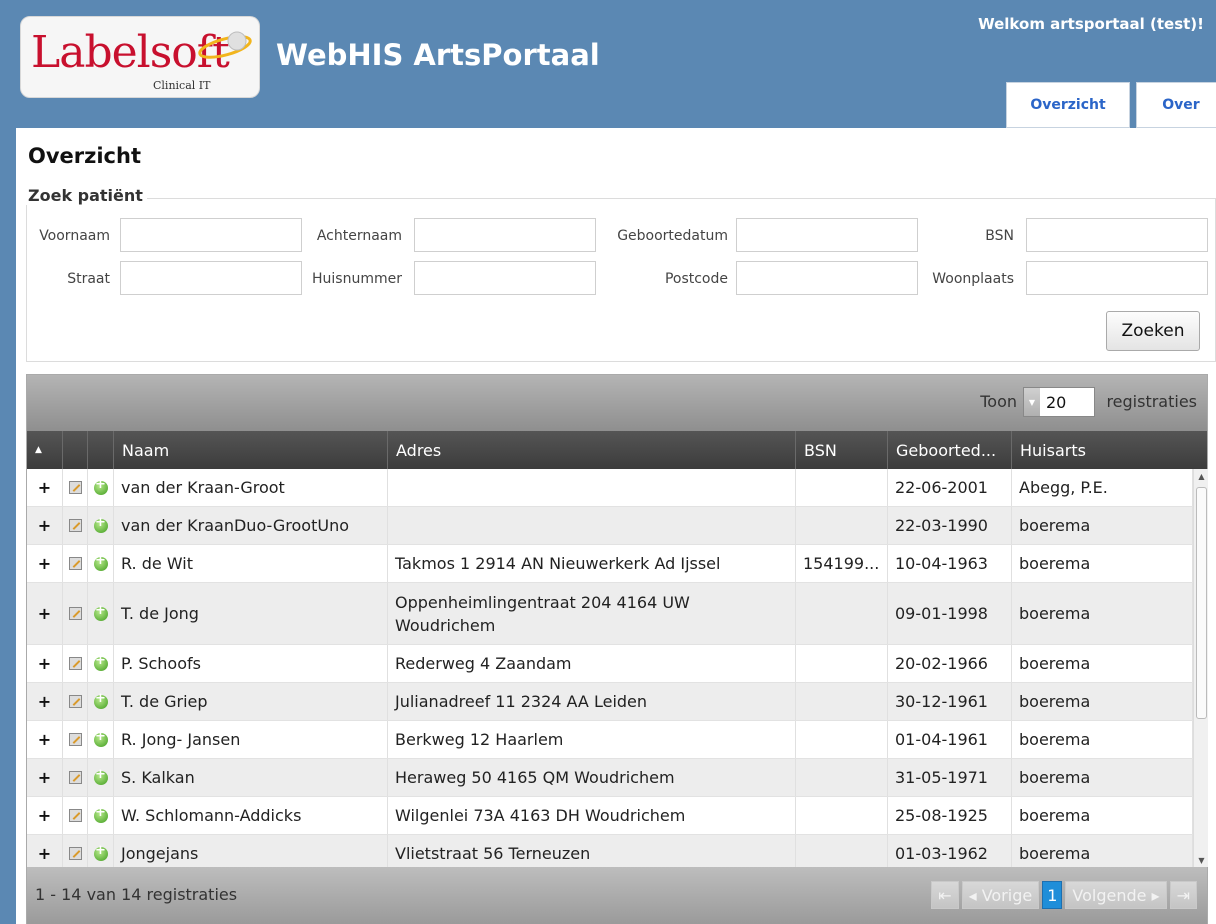  I want to click on scroll-down-icon: ▼, so click(1201, 860).